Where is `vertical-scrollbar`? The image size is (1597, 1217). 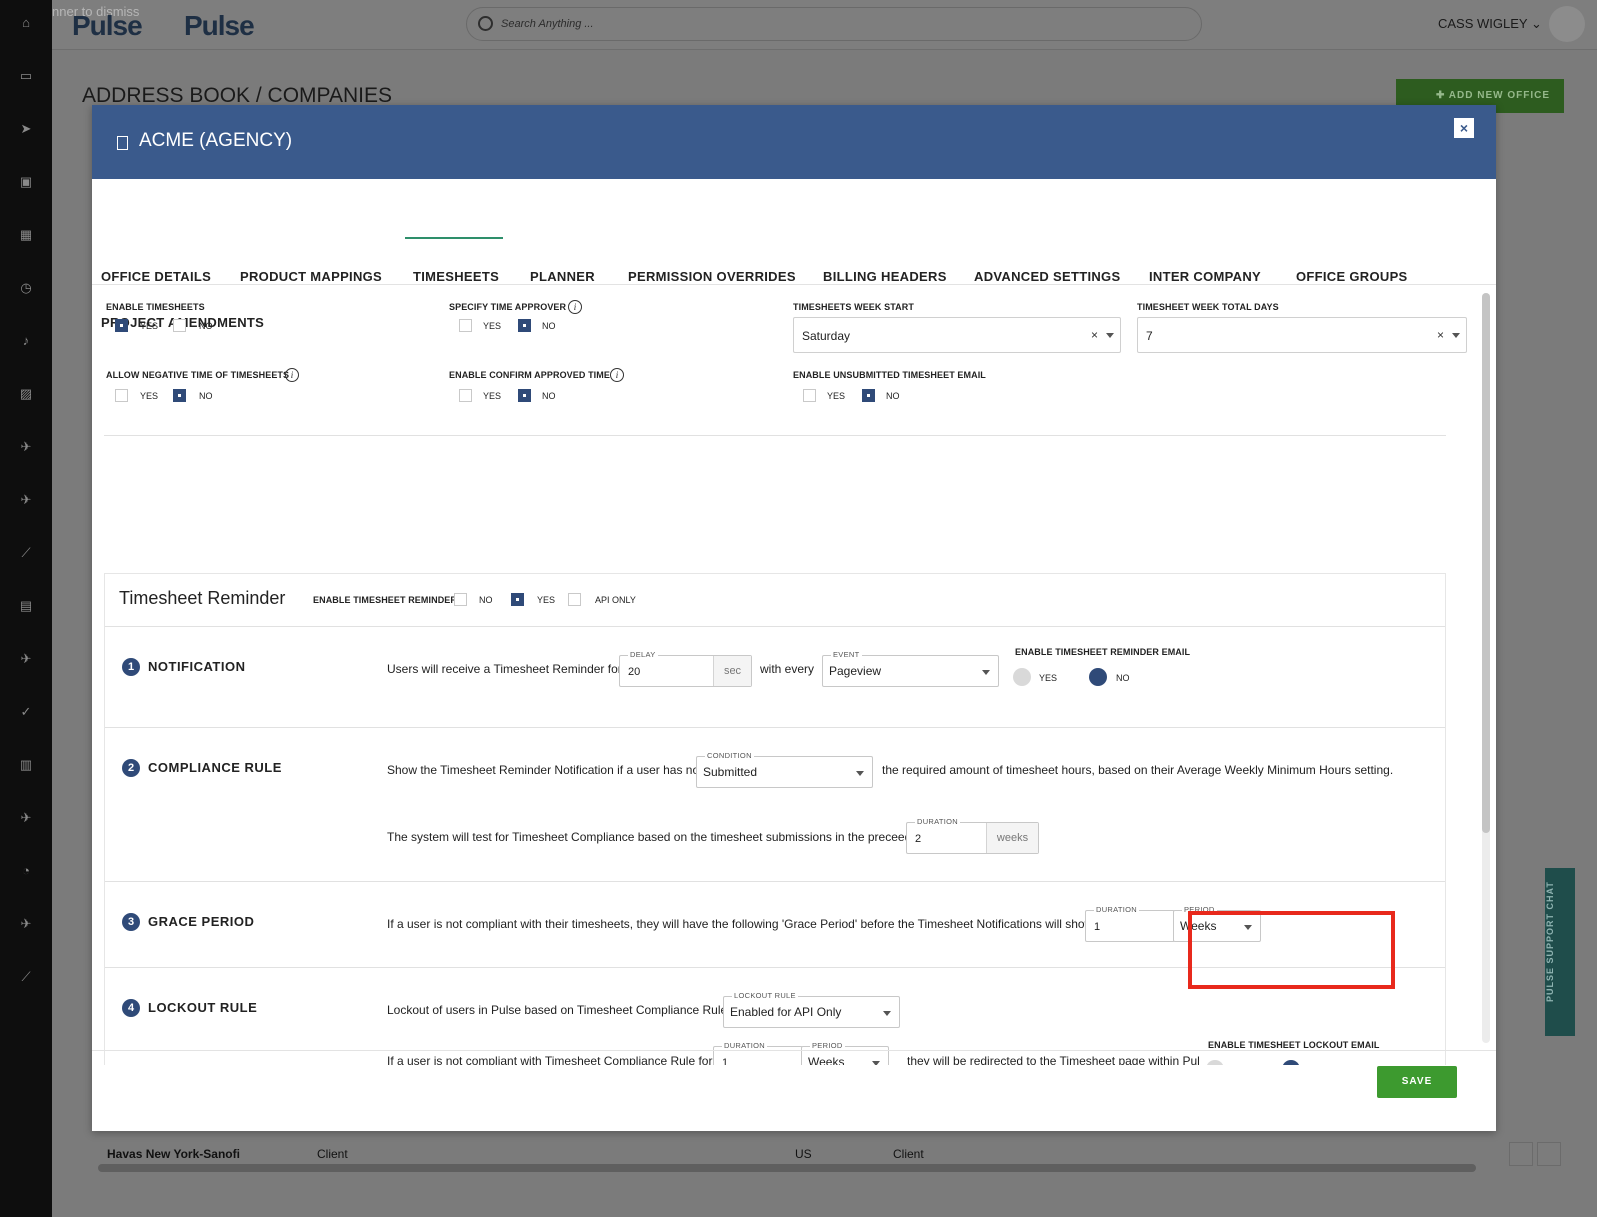 vertical-scrollbar is located at coordinates (1486, 668).